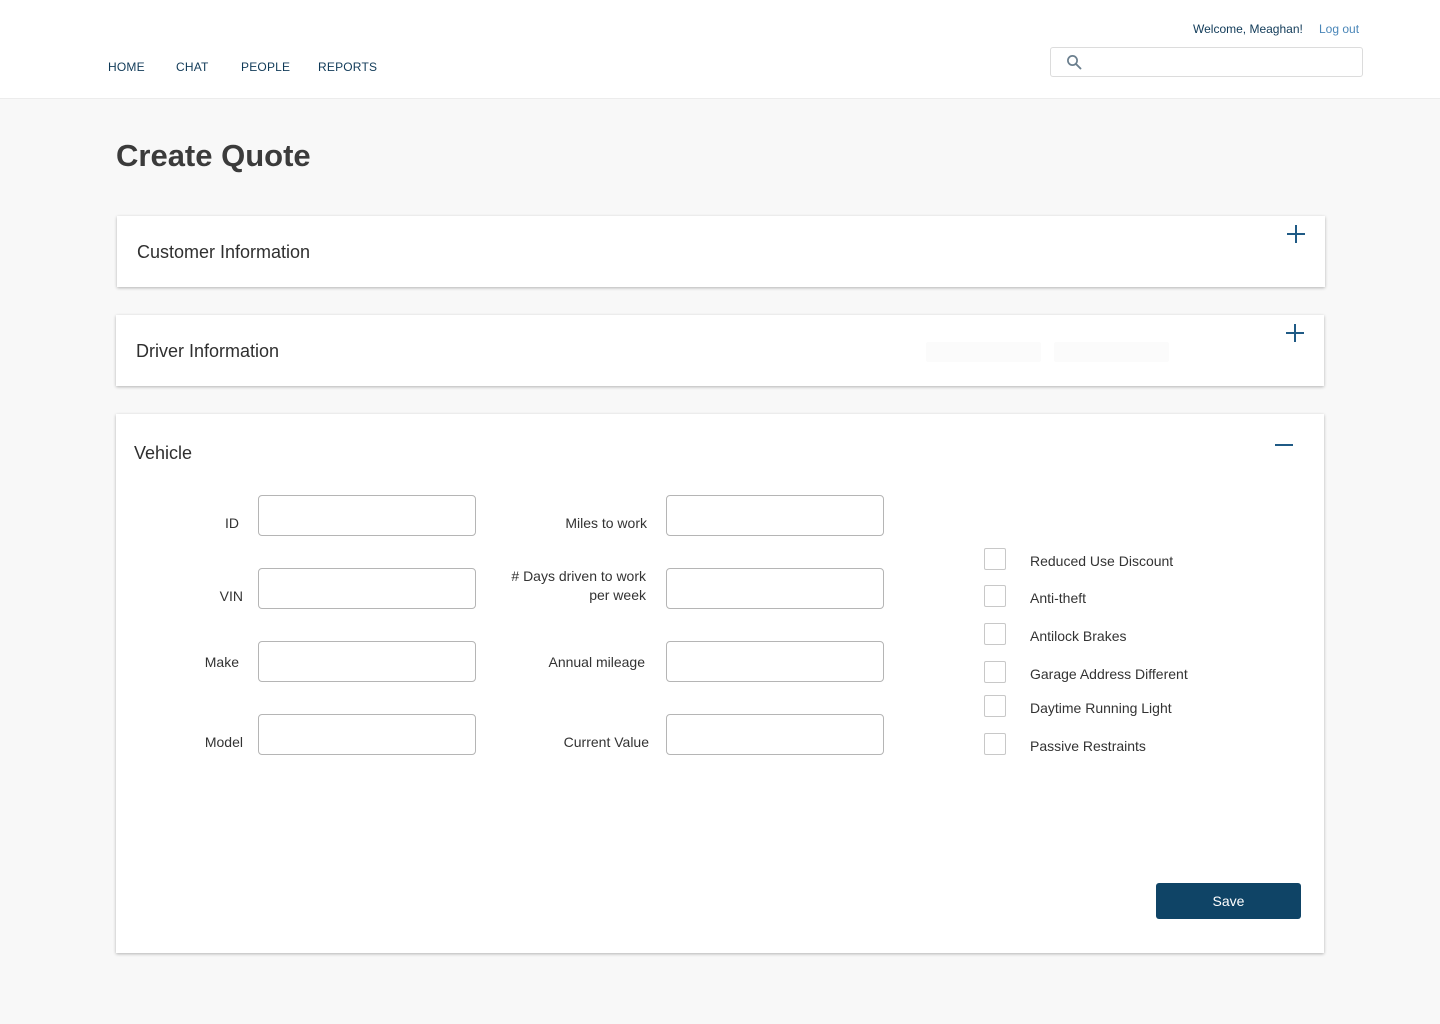 The image size is (1440, 1024). Describe the element at coordinates (367, 515) in the screenshot. I see `id-input` at that location.